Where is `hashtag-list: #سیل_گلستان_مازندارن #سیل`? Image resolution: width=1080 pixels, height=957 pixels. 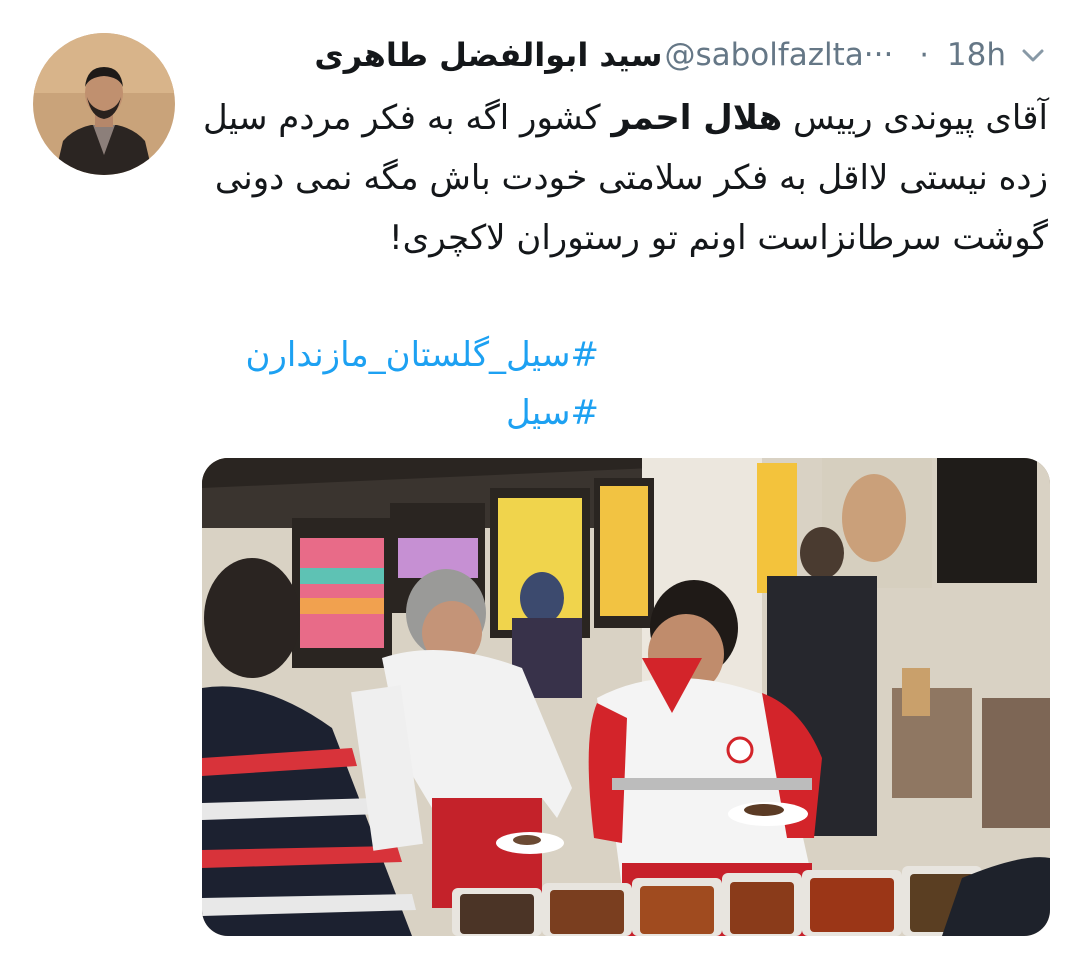 hashtag-list: #سیل_گلستان_مازندارن #سیل is located at coordinates (422, 384).